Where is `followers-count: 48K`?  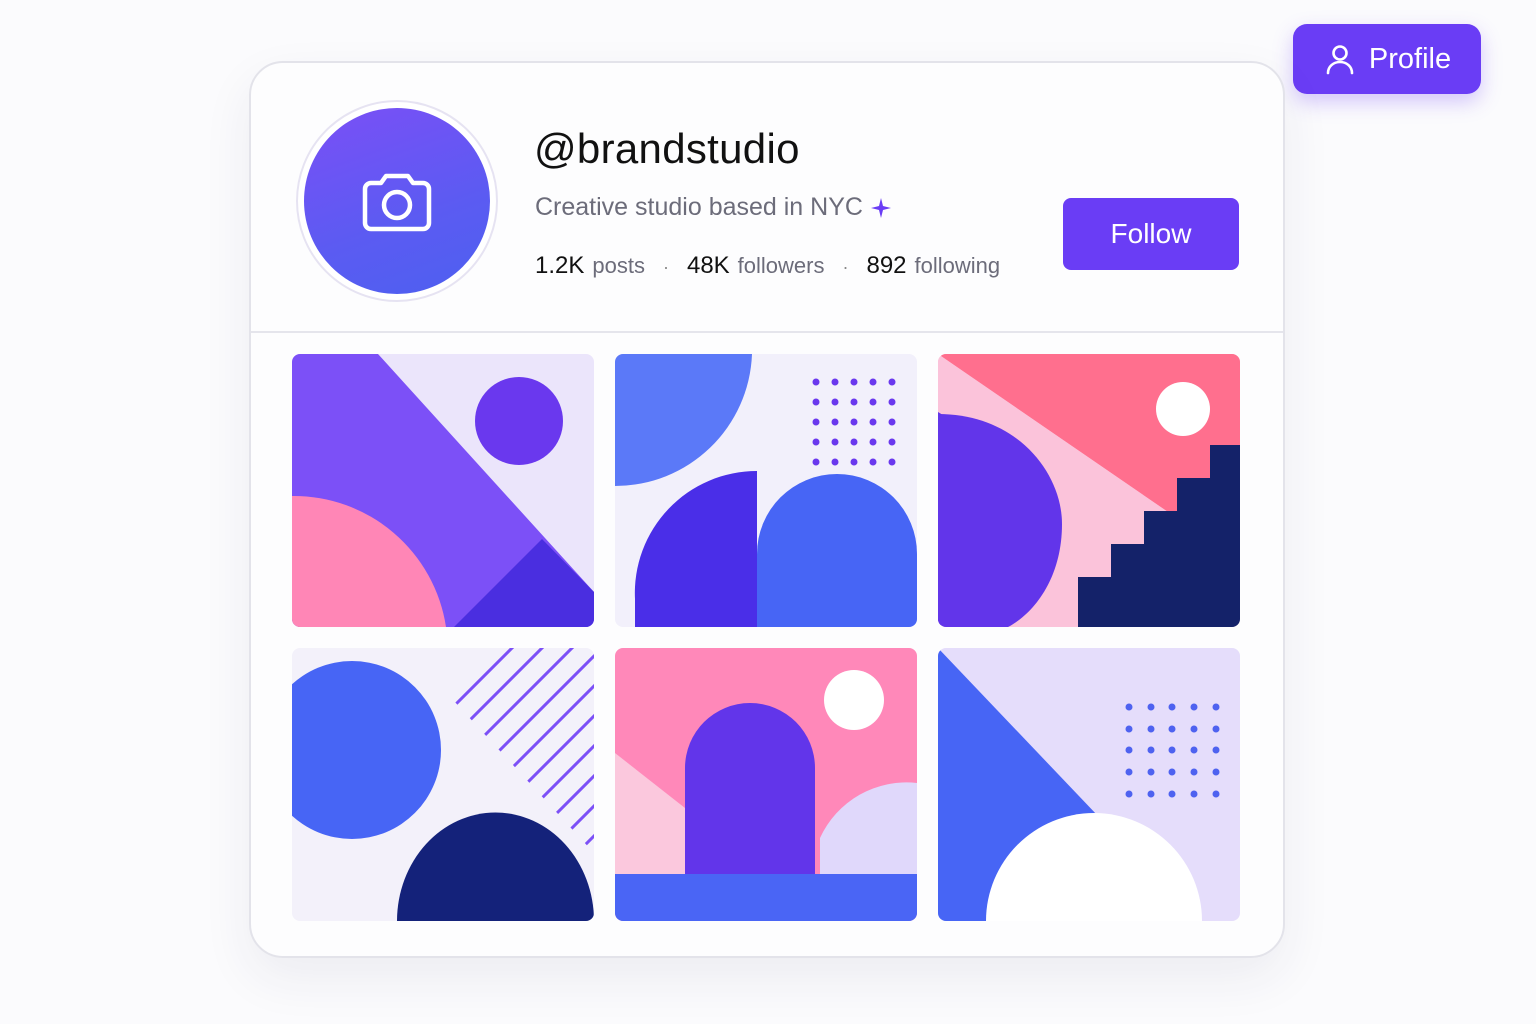
followers-count: 48K is located at coordinates (708, 265).